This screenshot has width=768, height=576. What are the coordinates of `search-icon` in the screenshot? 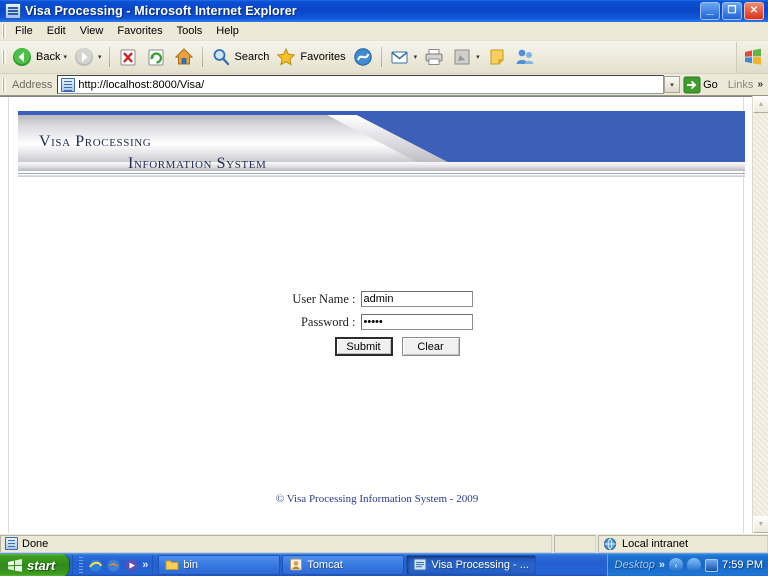 It's located at (221, 57).